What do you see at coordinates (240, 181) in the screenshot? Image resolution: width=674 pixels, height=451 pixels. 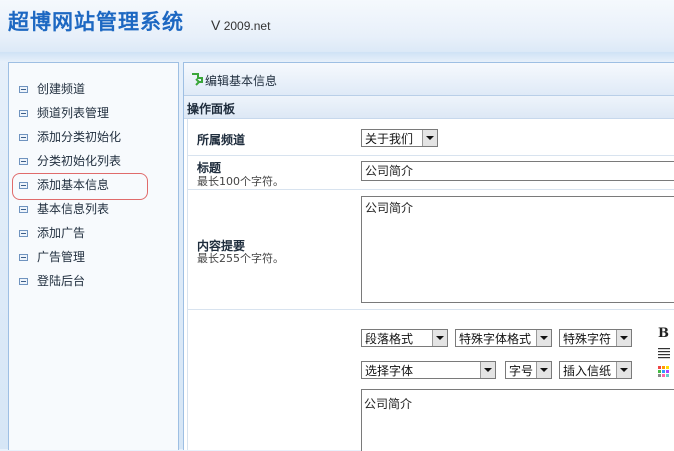 I see `title-hint: 最长100个字符。` at bounding box center [240, 181].